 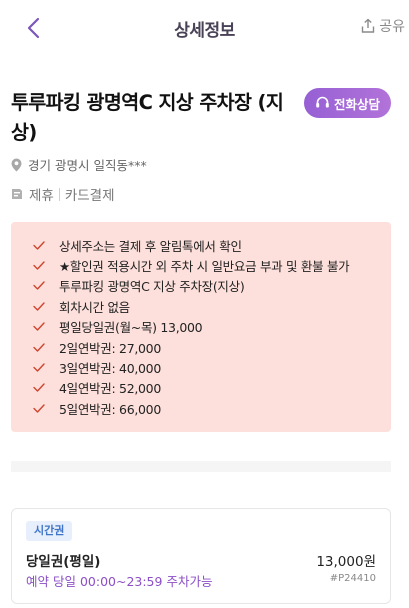 I want to click on share-button: 공유, so click(x=382, y=26).